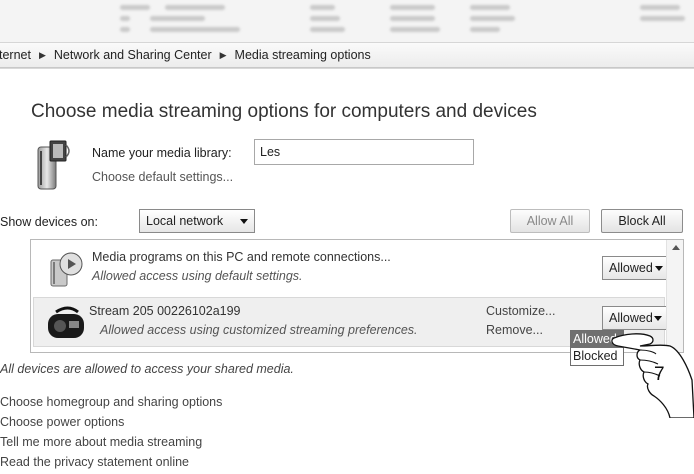 This screenshot has width=694, height=474. Describe the element at coordinates (111, 442) in the screenshot. I see `media-streaming-help-link: Tell me more about media streaming` at that location.